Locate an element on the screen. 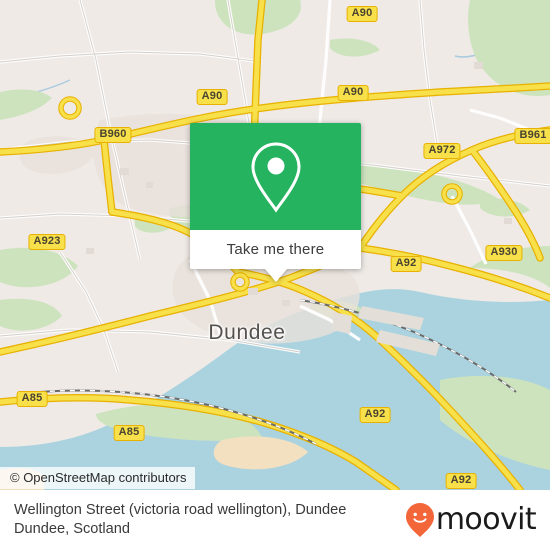 The image size is (550, 550). map-pin-icon is located at coordinates (275, 177).